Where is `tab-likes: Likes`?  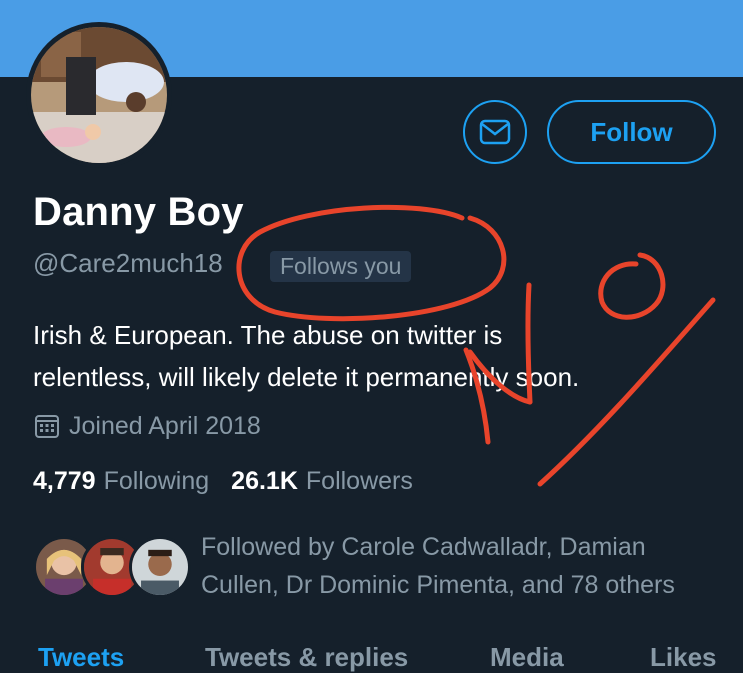 tab-likes: Likes is located at coordinates (683, 657).